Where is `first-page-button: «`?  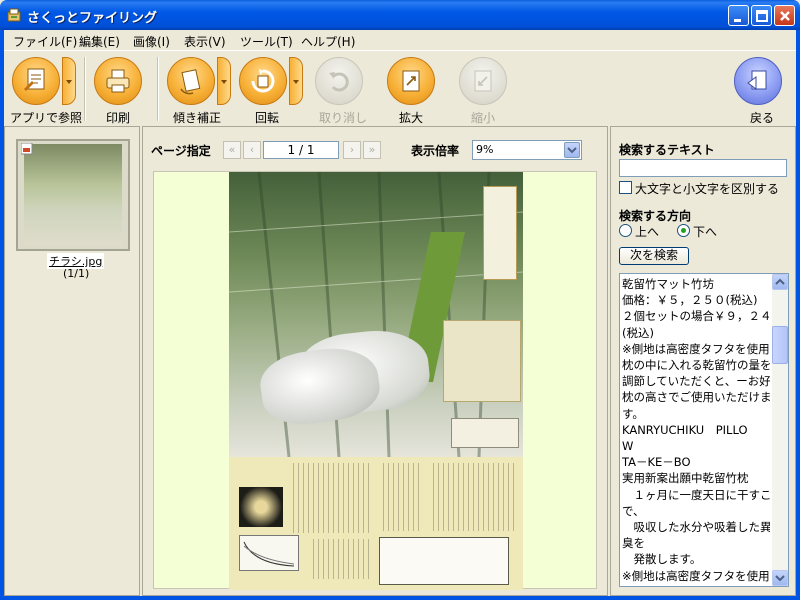 first-page-button: « is located at coordinates (232, 150).